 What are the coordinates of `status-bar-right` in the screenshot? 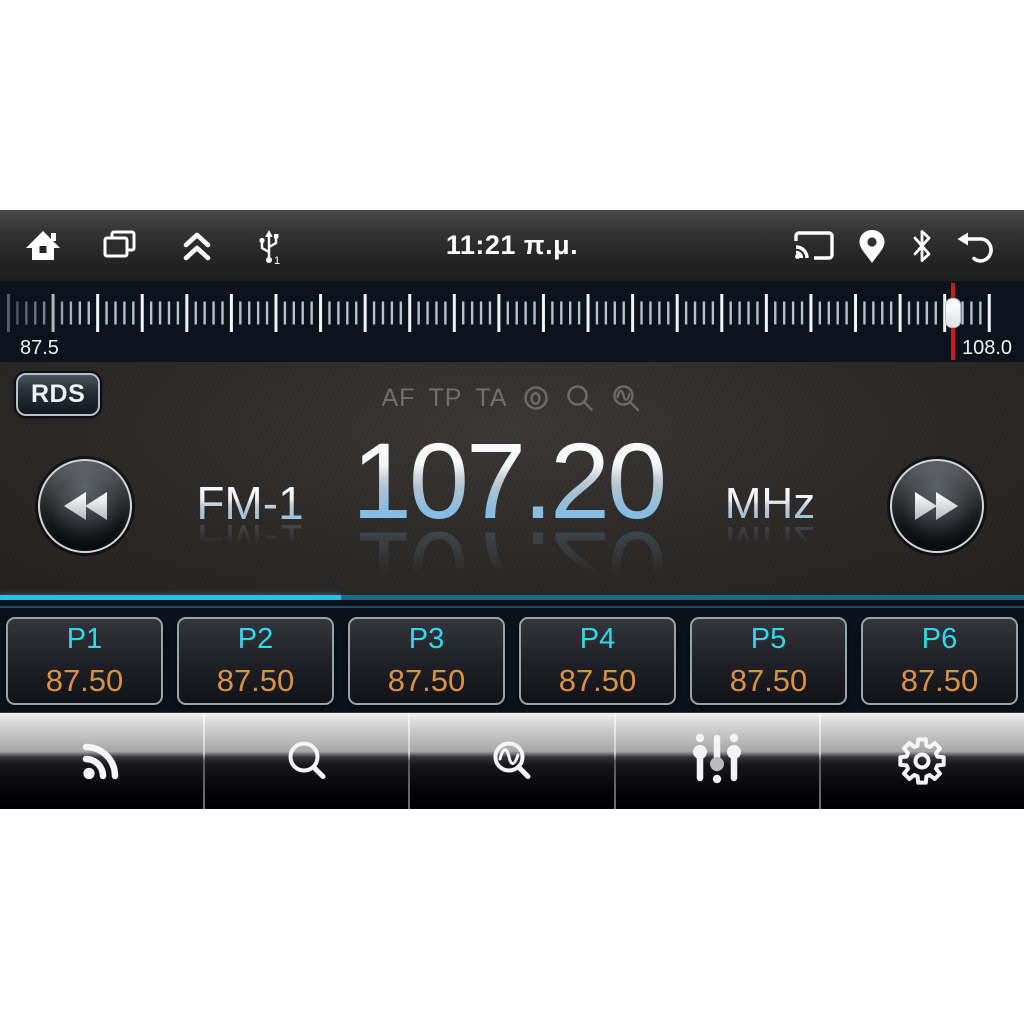 It's located at (897, 245).